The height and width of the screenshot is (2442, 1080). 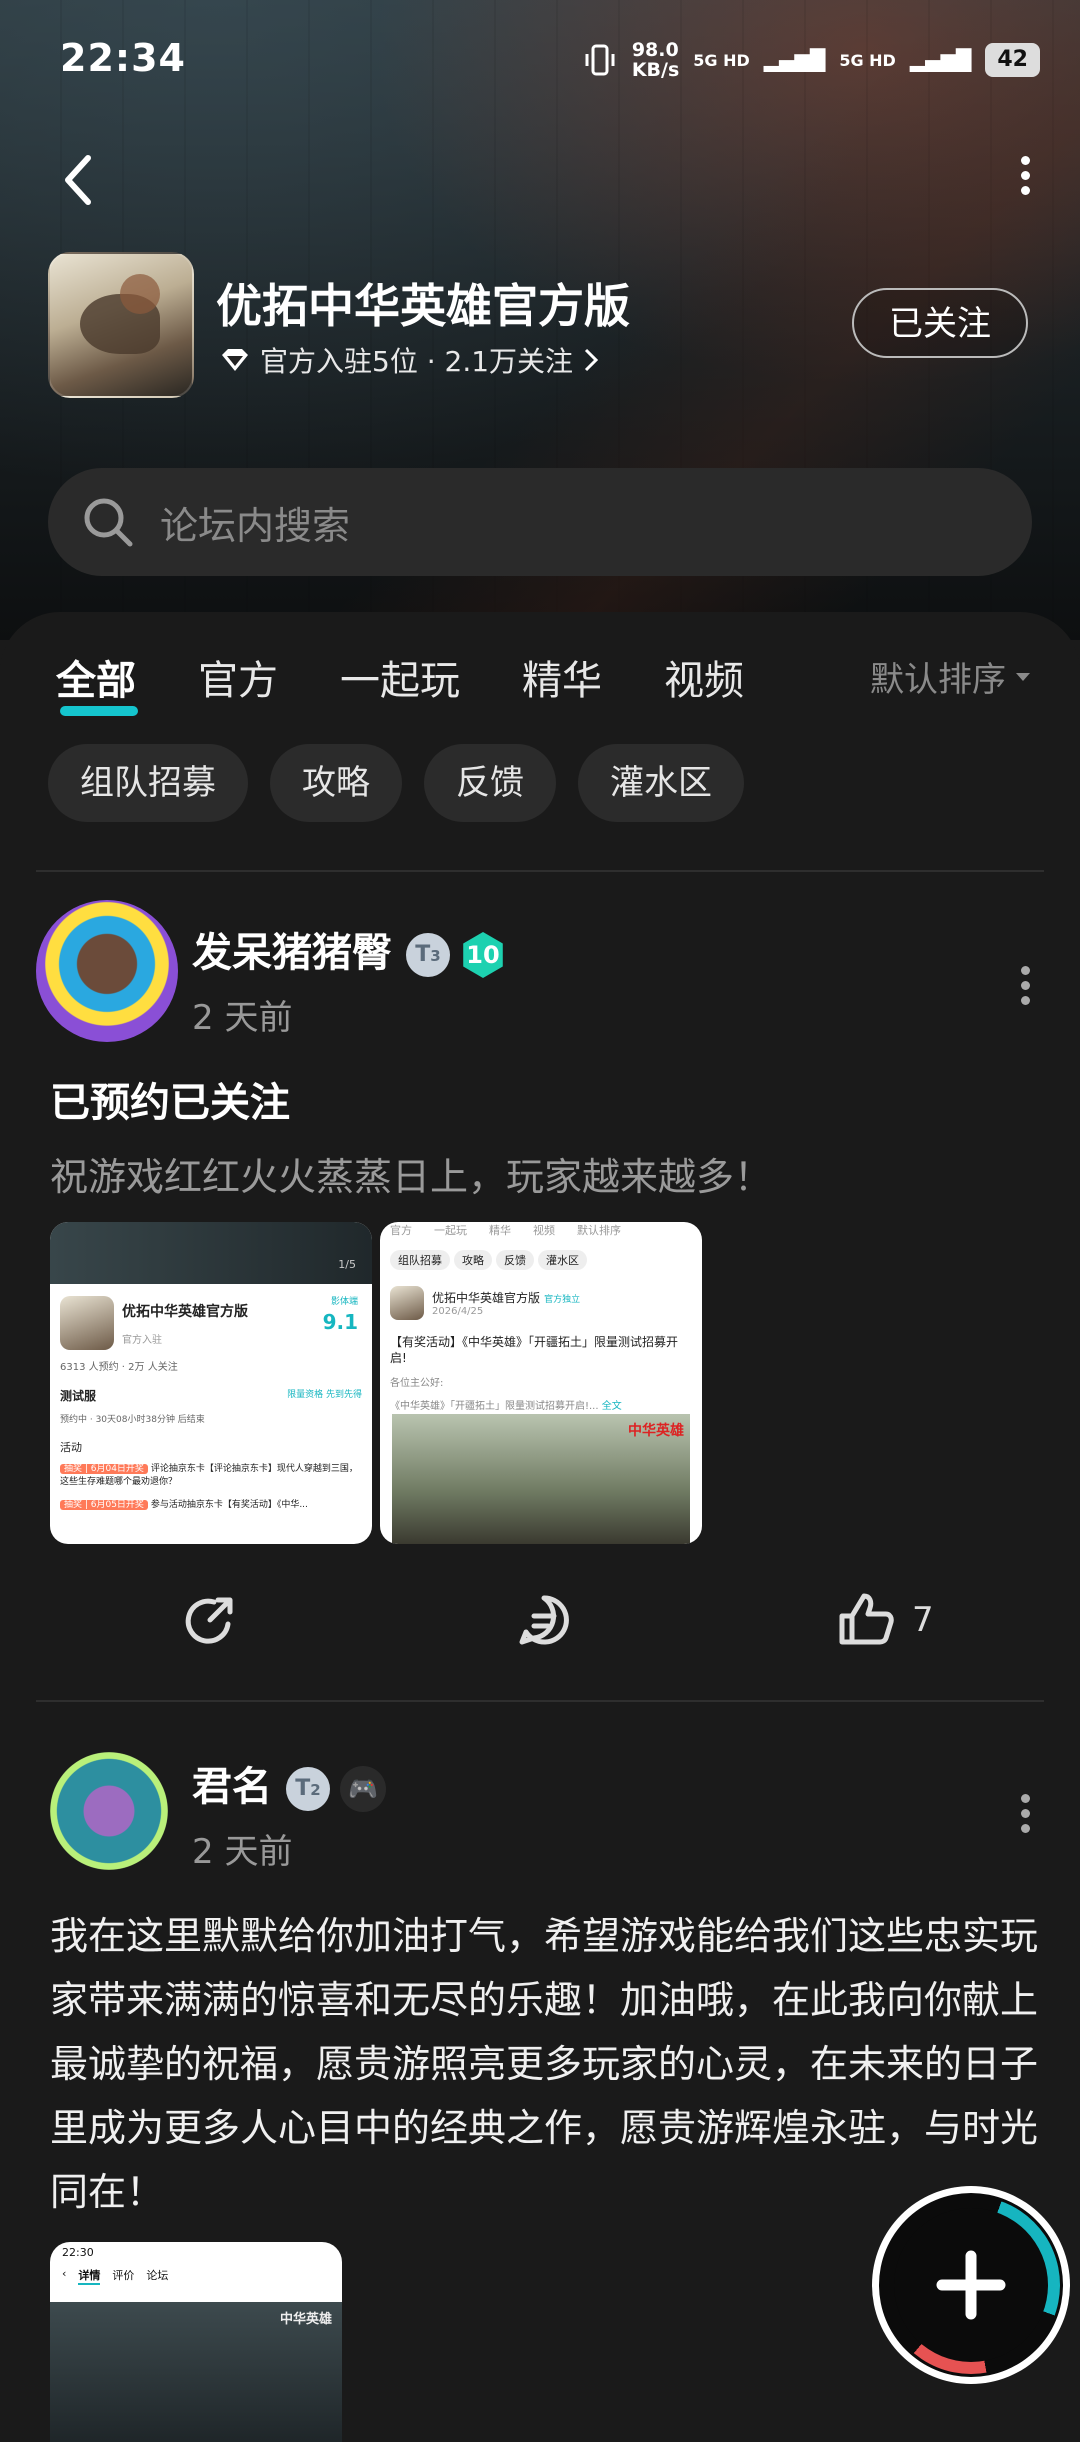 I want to click on vibrate-icon, so click(x=600, y=60).